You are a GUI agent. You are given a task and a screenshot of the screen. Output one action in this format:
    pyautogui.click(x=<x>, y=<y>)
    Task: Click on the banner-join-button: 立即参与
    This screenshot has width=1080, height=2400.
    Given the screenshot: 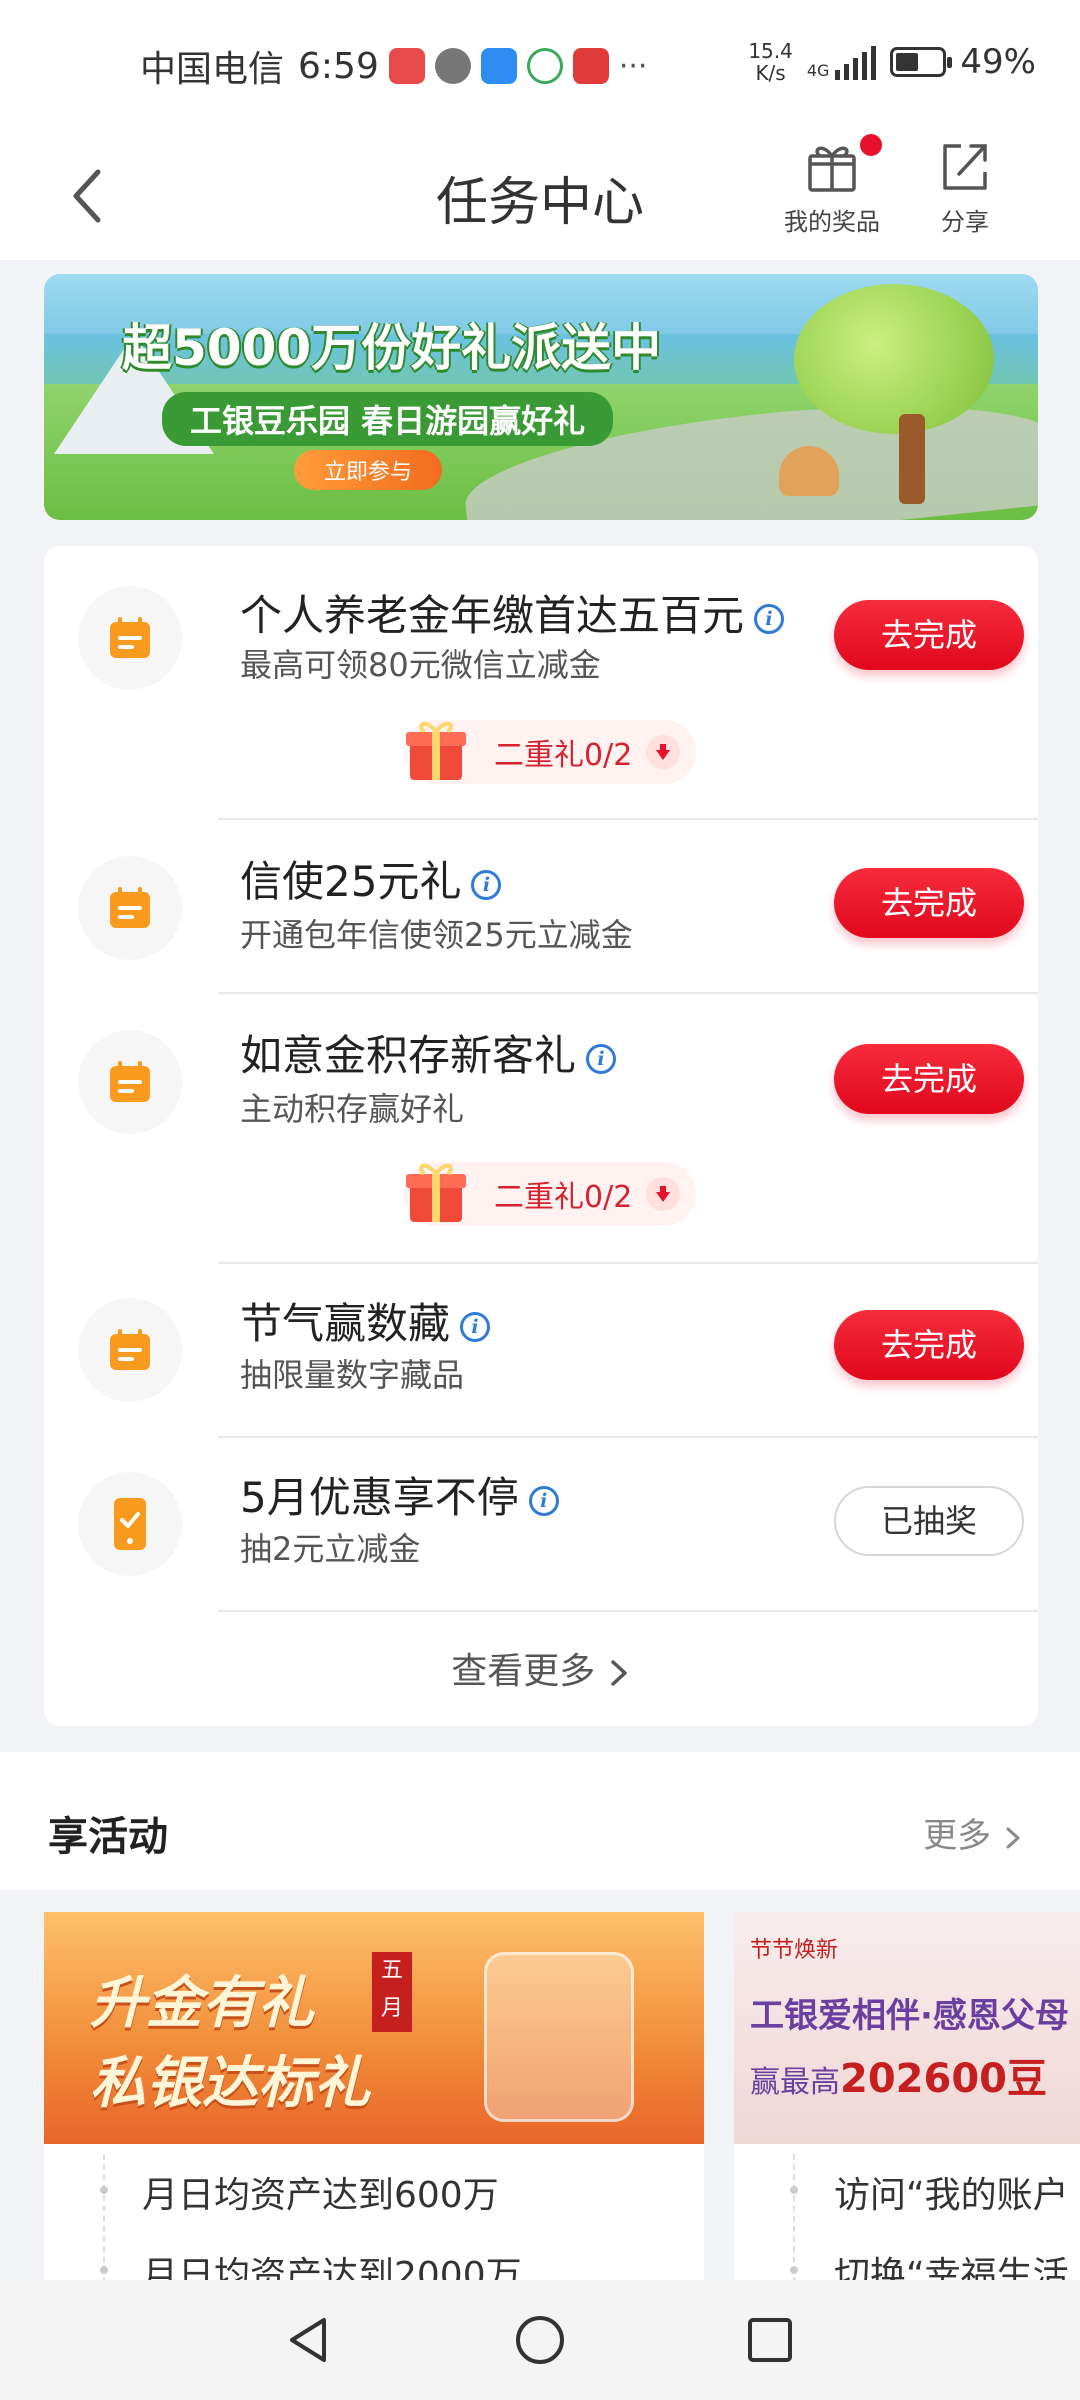 What is the action you would take?
    pyautogui.click(x=368, y=470)
    